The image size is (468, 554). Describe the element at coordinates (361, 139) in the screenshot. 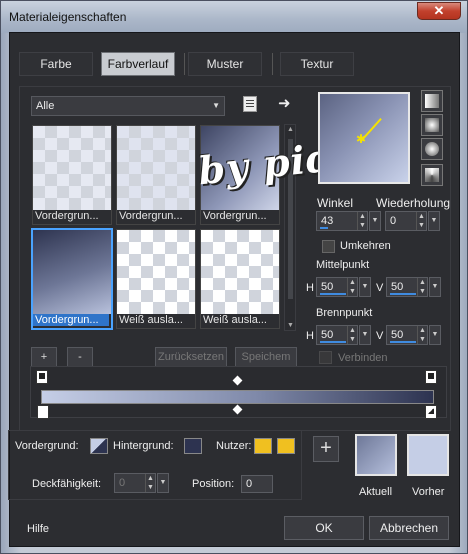

I see `center-marker-icon: ✱` at that location.